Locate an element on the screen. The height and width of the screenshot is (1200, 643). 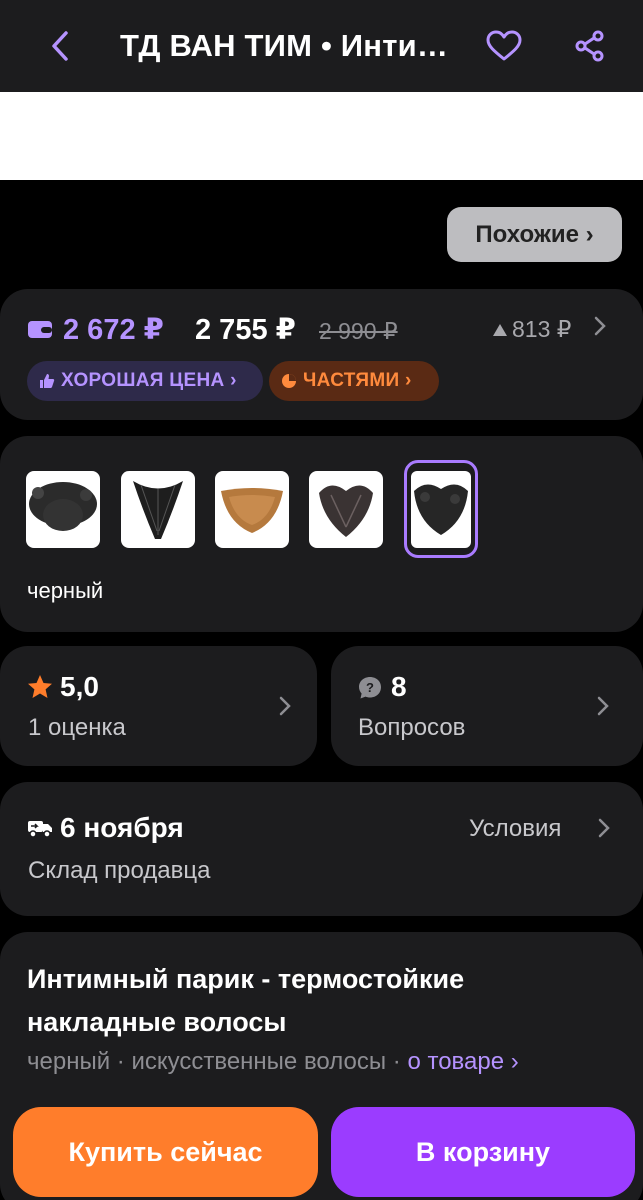
buy-now-button: Купить сейчас is located at coordinates (165, 1152).